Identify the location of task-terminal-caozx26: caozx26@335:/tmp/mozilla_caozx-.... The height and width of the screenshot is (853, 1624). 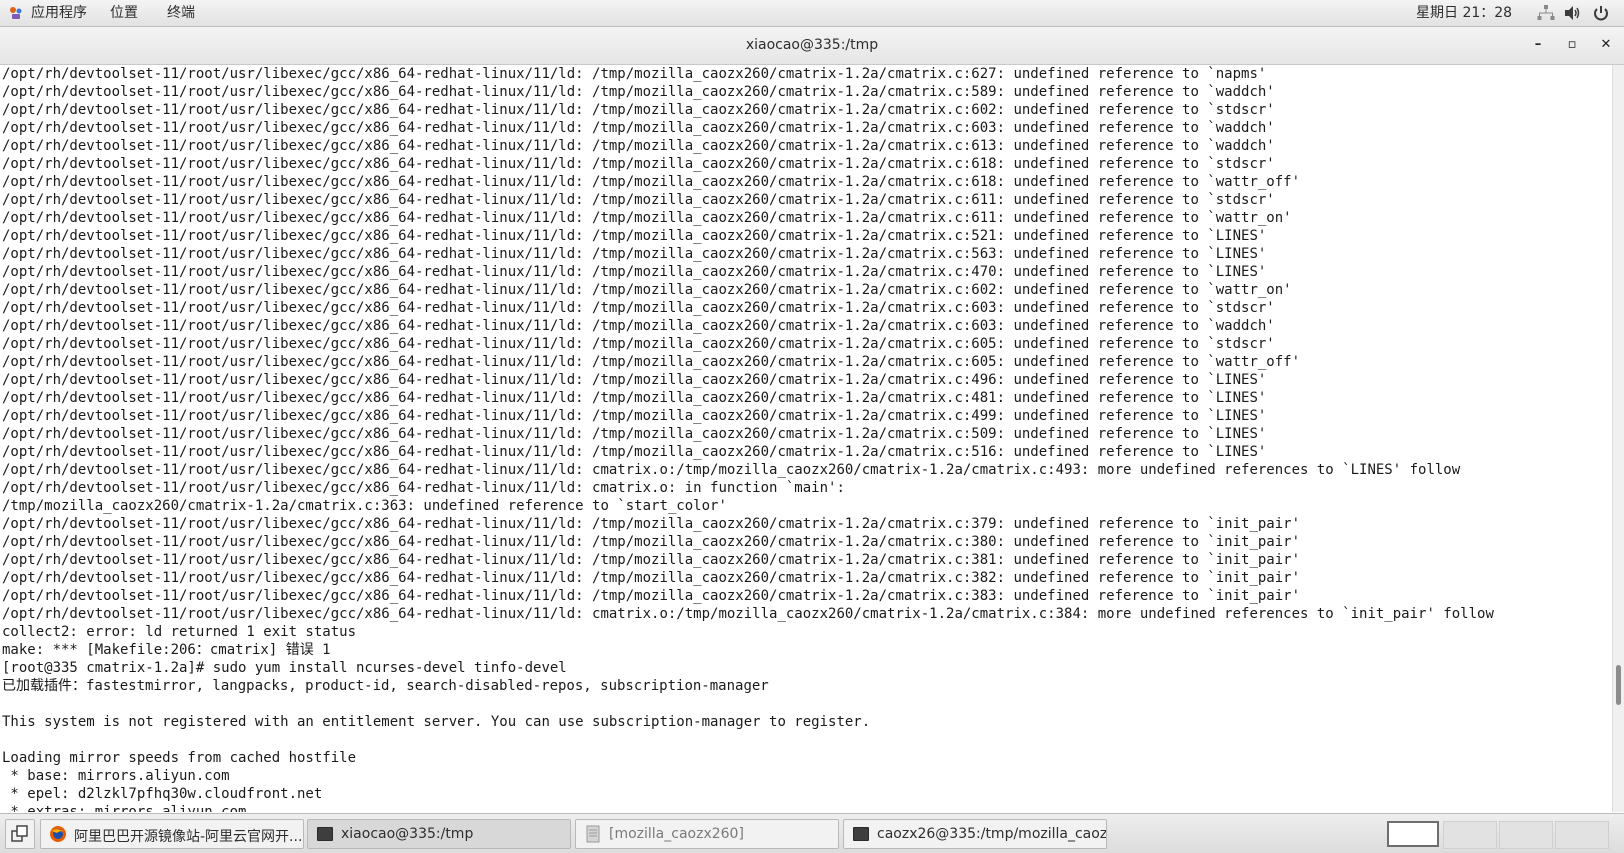
(975, 834).